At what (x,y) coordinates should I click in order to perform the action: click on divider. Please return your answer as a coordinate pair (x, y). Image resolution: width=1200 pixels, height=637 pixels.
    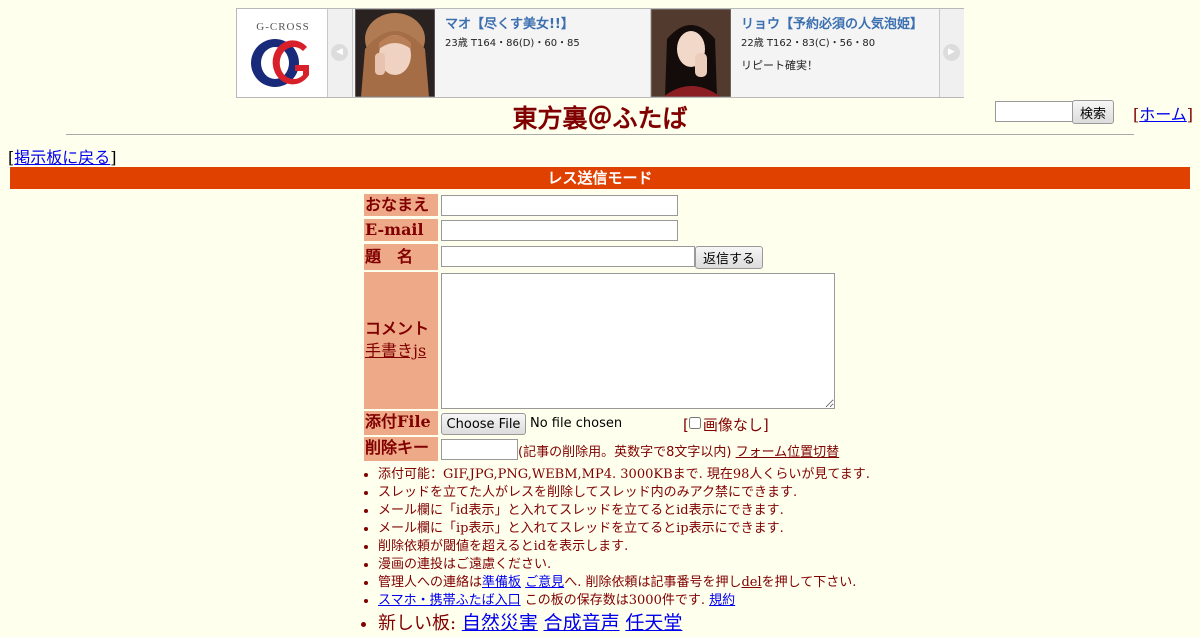
    Looking at the image, I should click on (600, 134).